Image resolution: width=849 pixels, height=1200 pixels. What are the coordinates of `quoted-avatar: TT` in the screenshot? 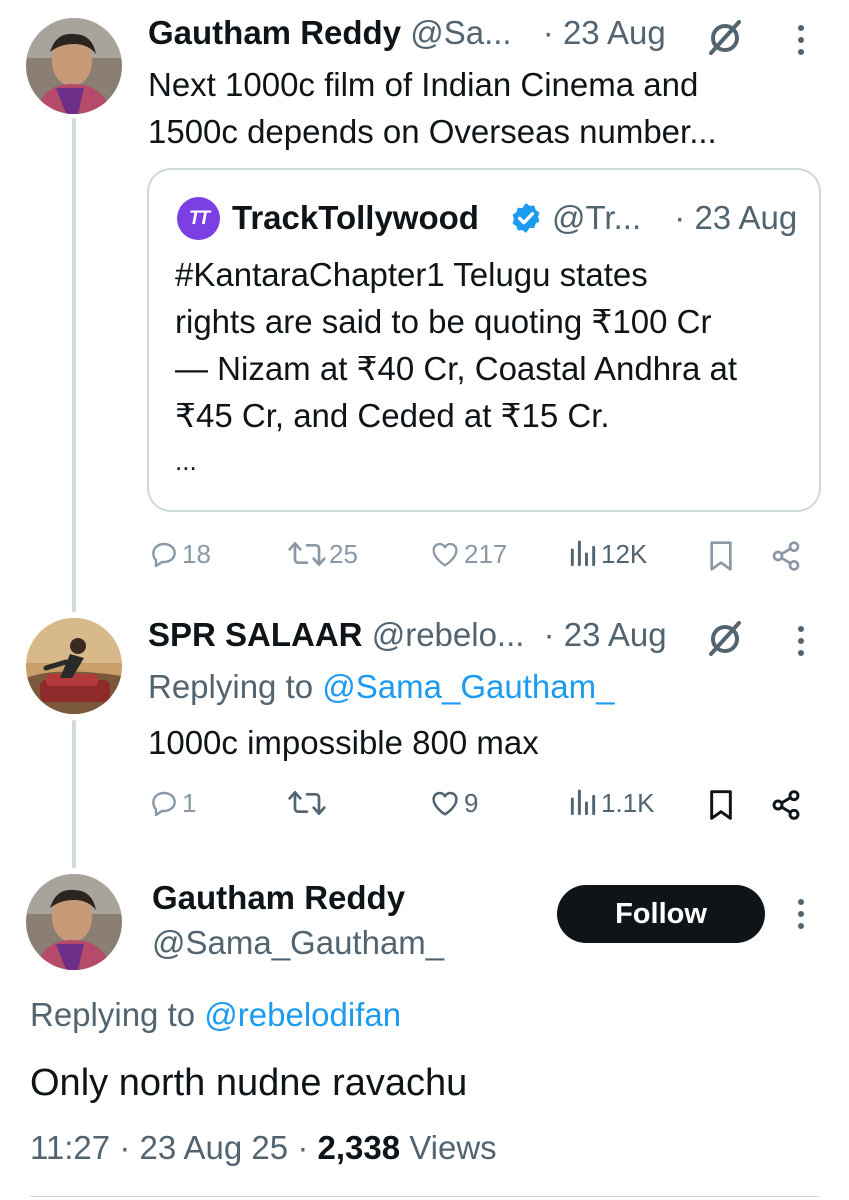 It's located at (198, 218).